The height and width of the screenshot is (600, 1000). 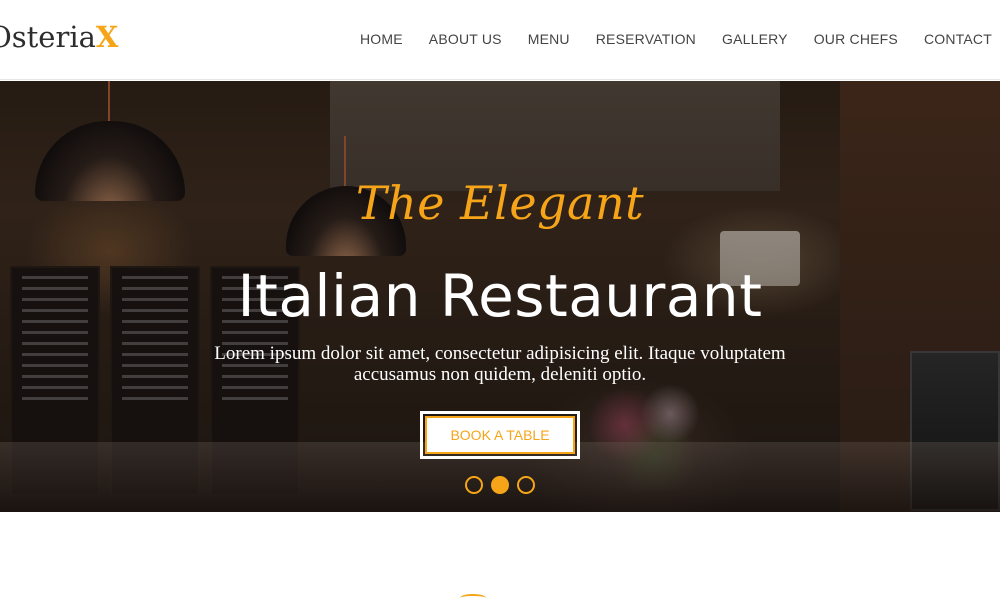 What do you see at coordinates (48, 37) in the screenshot?
I see `logo-text: Osteria` at bounding box center [48, 37].